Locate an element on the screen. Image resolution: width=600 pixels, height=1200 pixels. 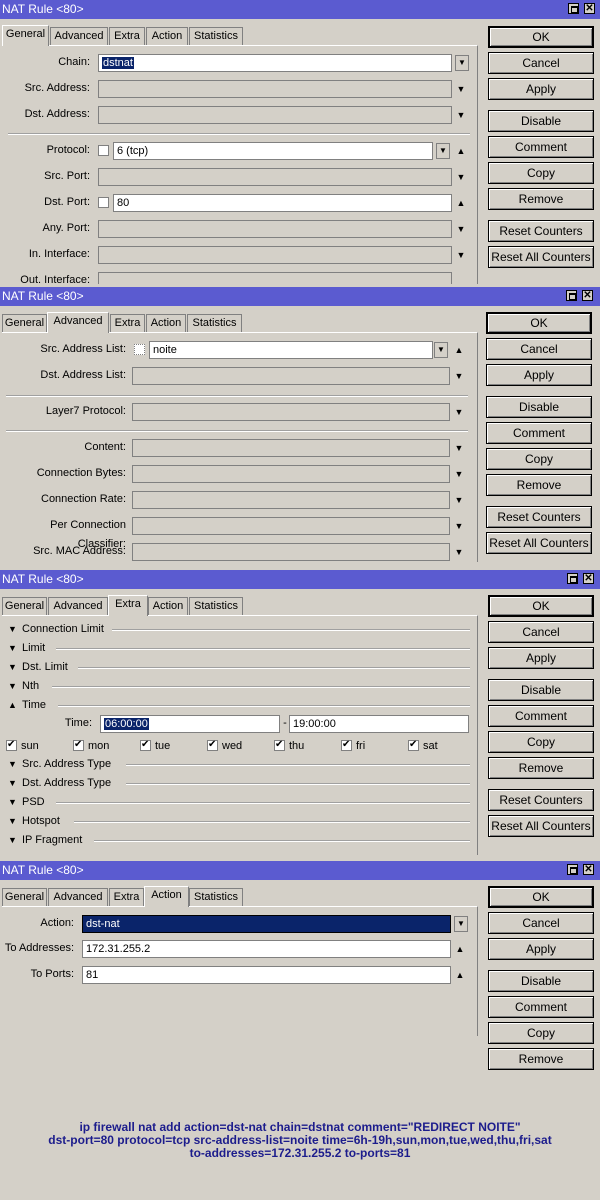
day-wed-checkbox: wed is located at coordinates (224, 745).